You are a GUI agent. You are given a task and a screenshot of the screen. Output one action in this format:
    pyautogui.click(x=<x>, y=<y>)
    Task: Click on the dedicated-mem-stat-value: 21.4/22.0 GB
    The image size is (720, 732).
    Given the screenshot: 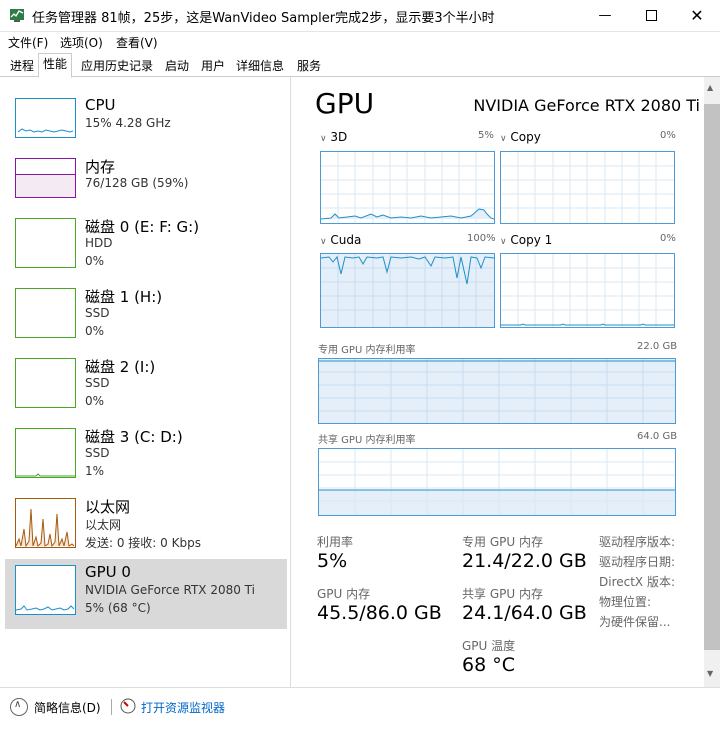 What is the action you would take?
    pyautogui.click(x=524, y=561)
    